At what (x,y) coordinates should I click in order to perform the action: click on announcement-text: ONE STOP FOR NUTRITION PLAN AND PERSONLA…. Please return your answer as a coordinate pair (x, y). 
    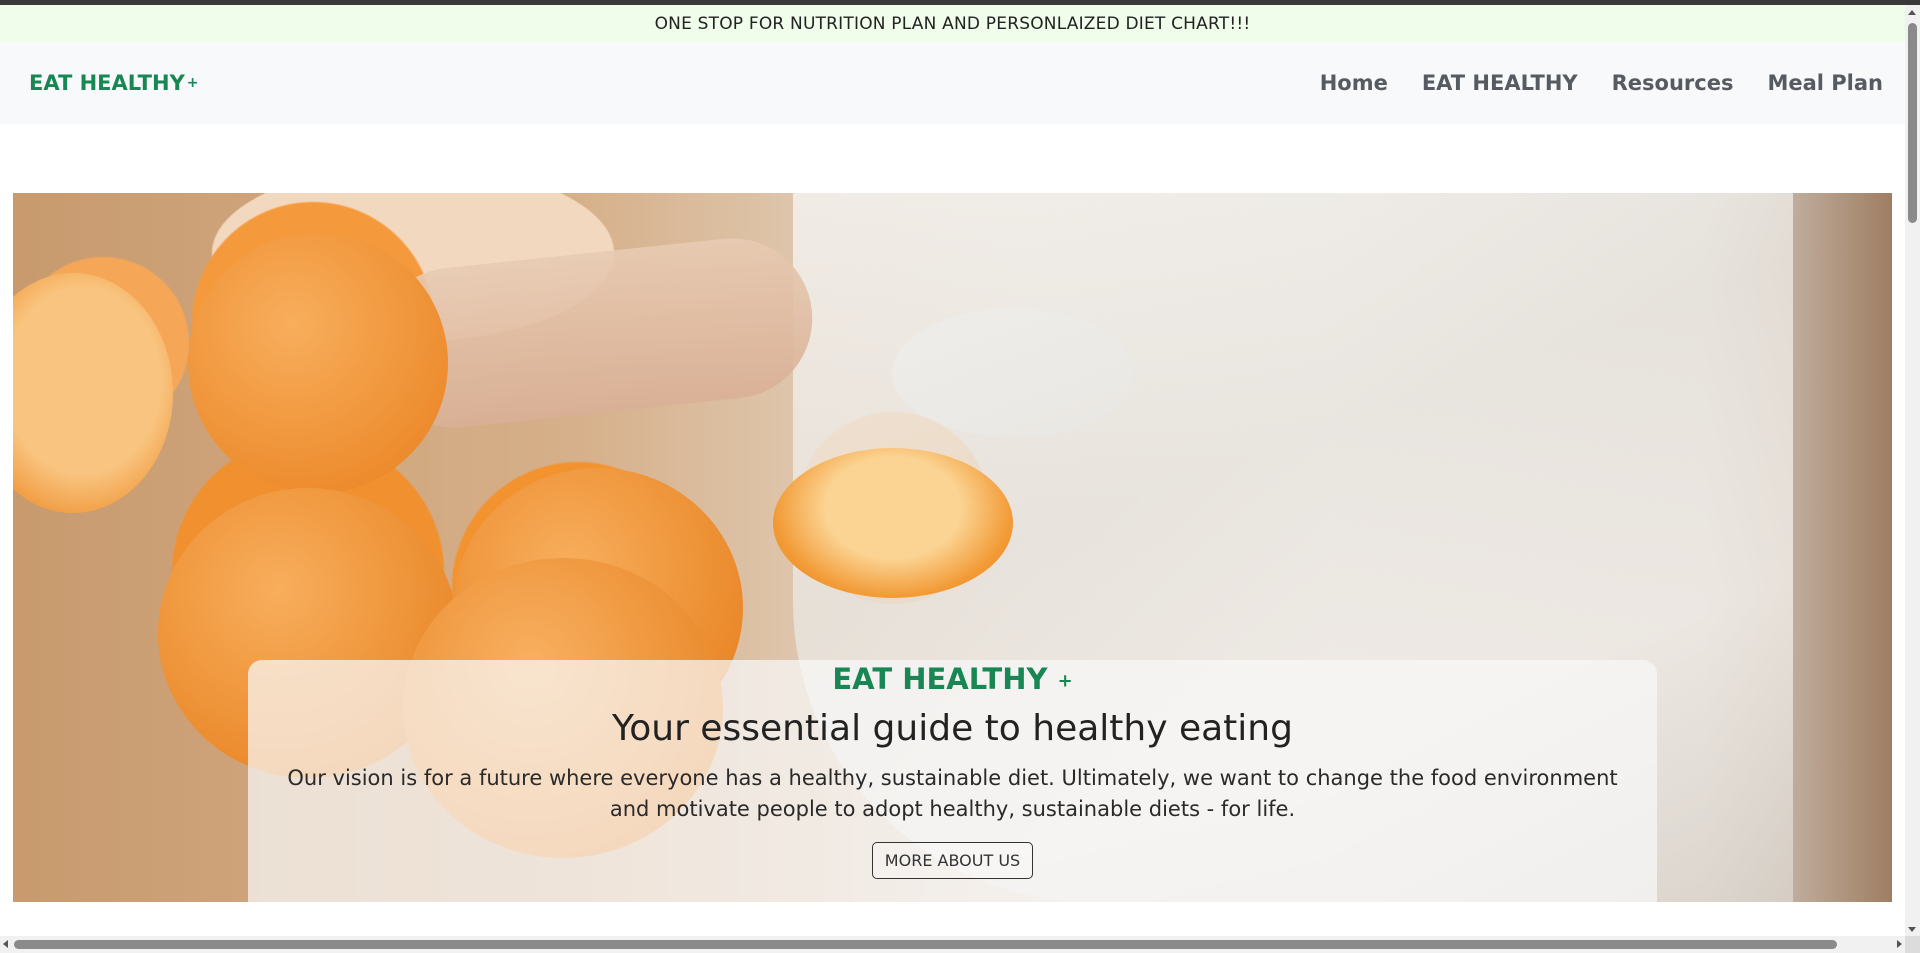
    Looking at the image, I should click on (952, 23).